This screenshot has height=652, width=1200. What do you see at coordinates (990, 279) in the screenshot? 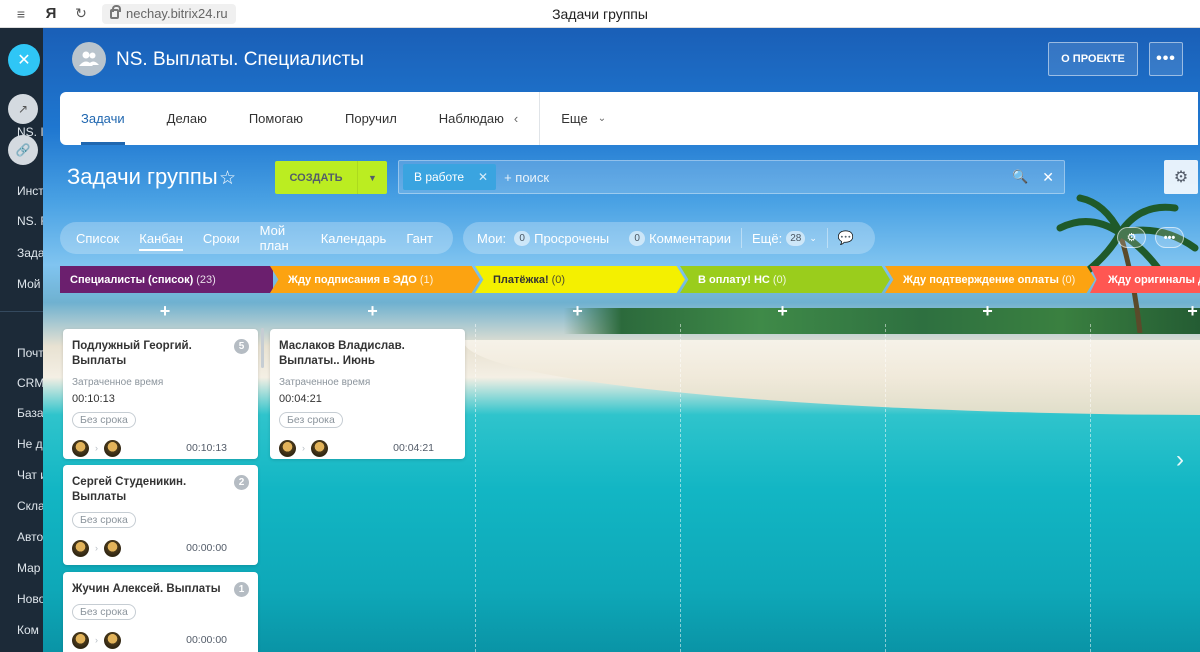
I see `column-header: Жду подтверждение оплаты (0)` at bounding box center [990, 279].